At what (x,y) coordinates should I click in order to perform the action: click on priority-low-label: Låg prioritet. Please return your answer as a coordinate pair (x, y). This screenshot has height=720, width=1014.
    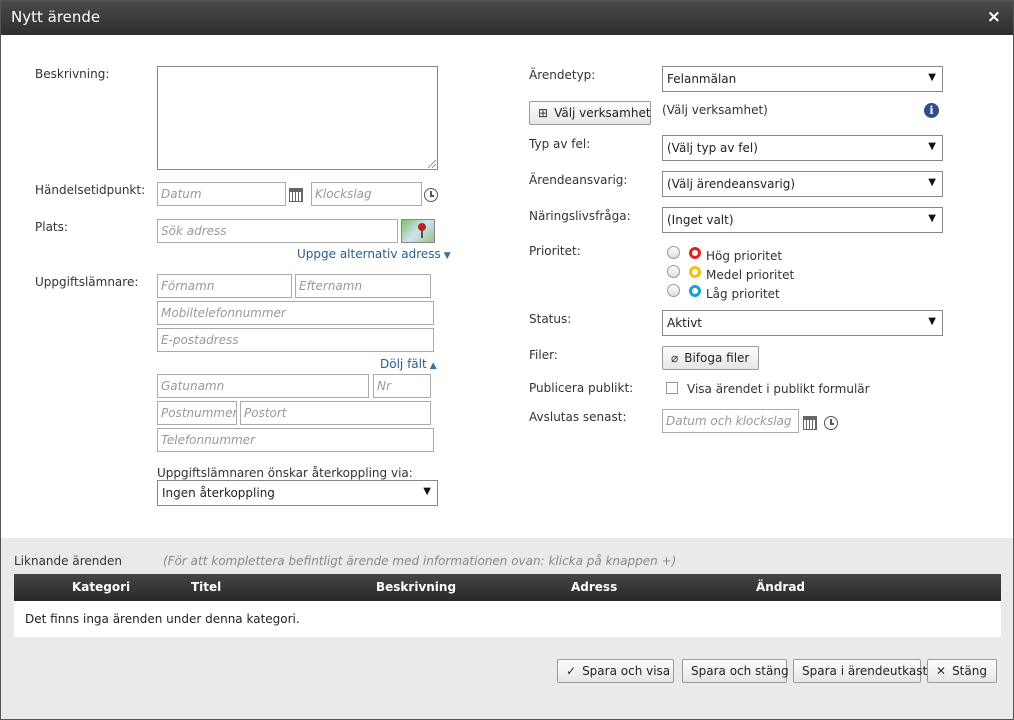
    Looking at the image, I should click on (743, 294).